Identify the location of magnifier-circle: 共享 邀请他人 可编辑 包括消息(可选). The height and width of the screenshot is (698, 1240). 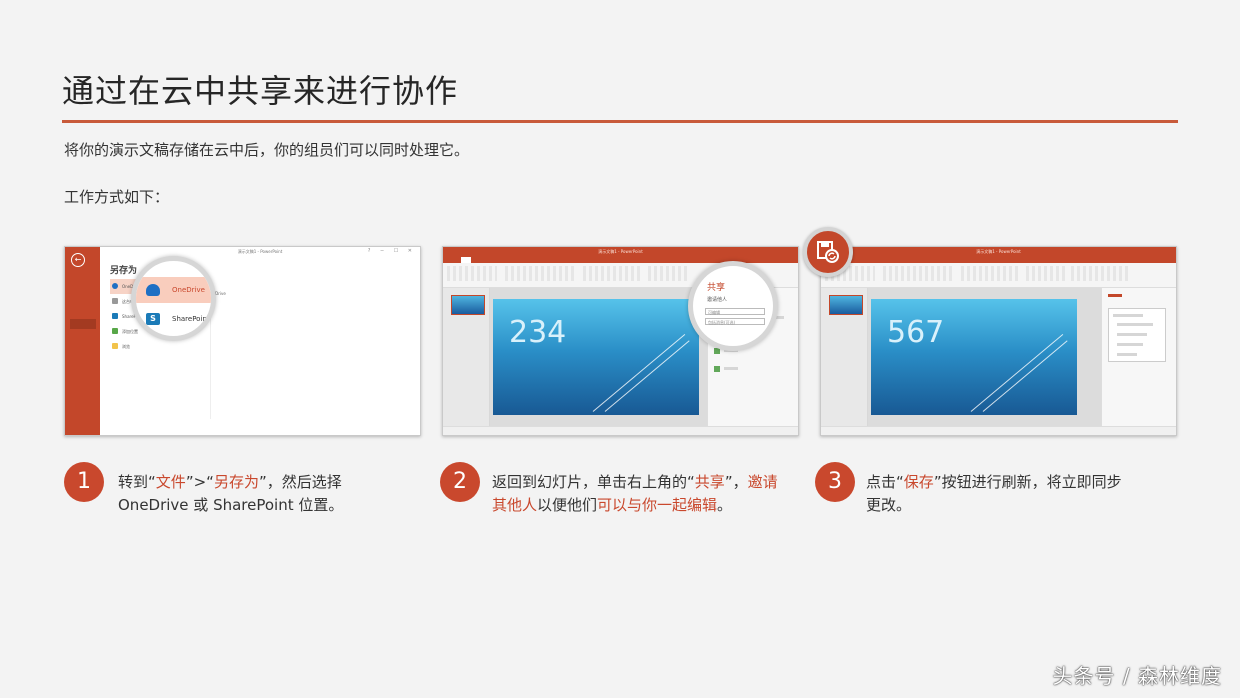
(733, 306).